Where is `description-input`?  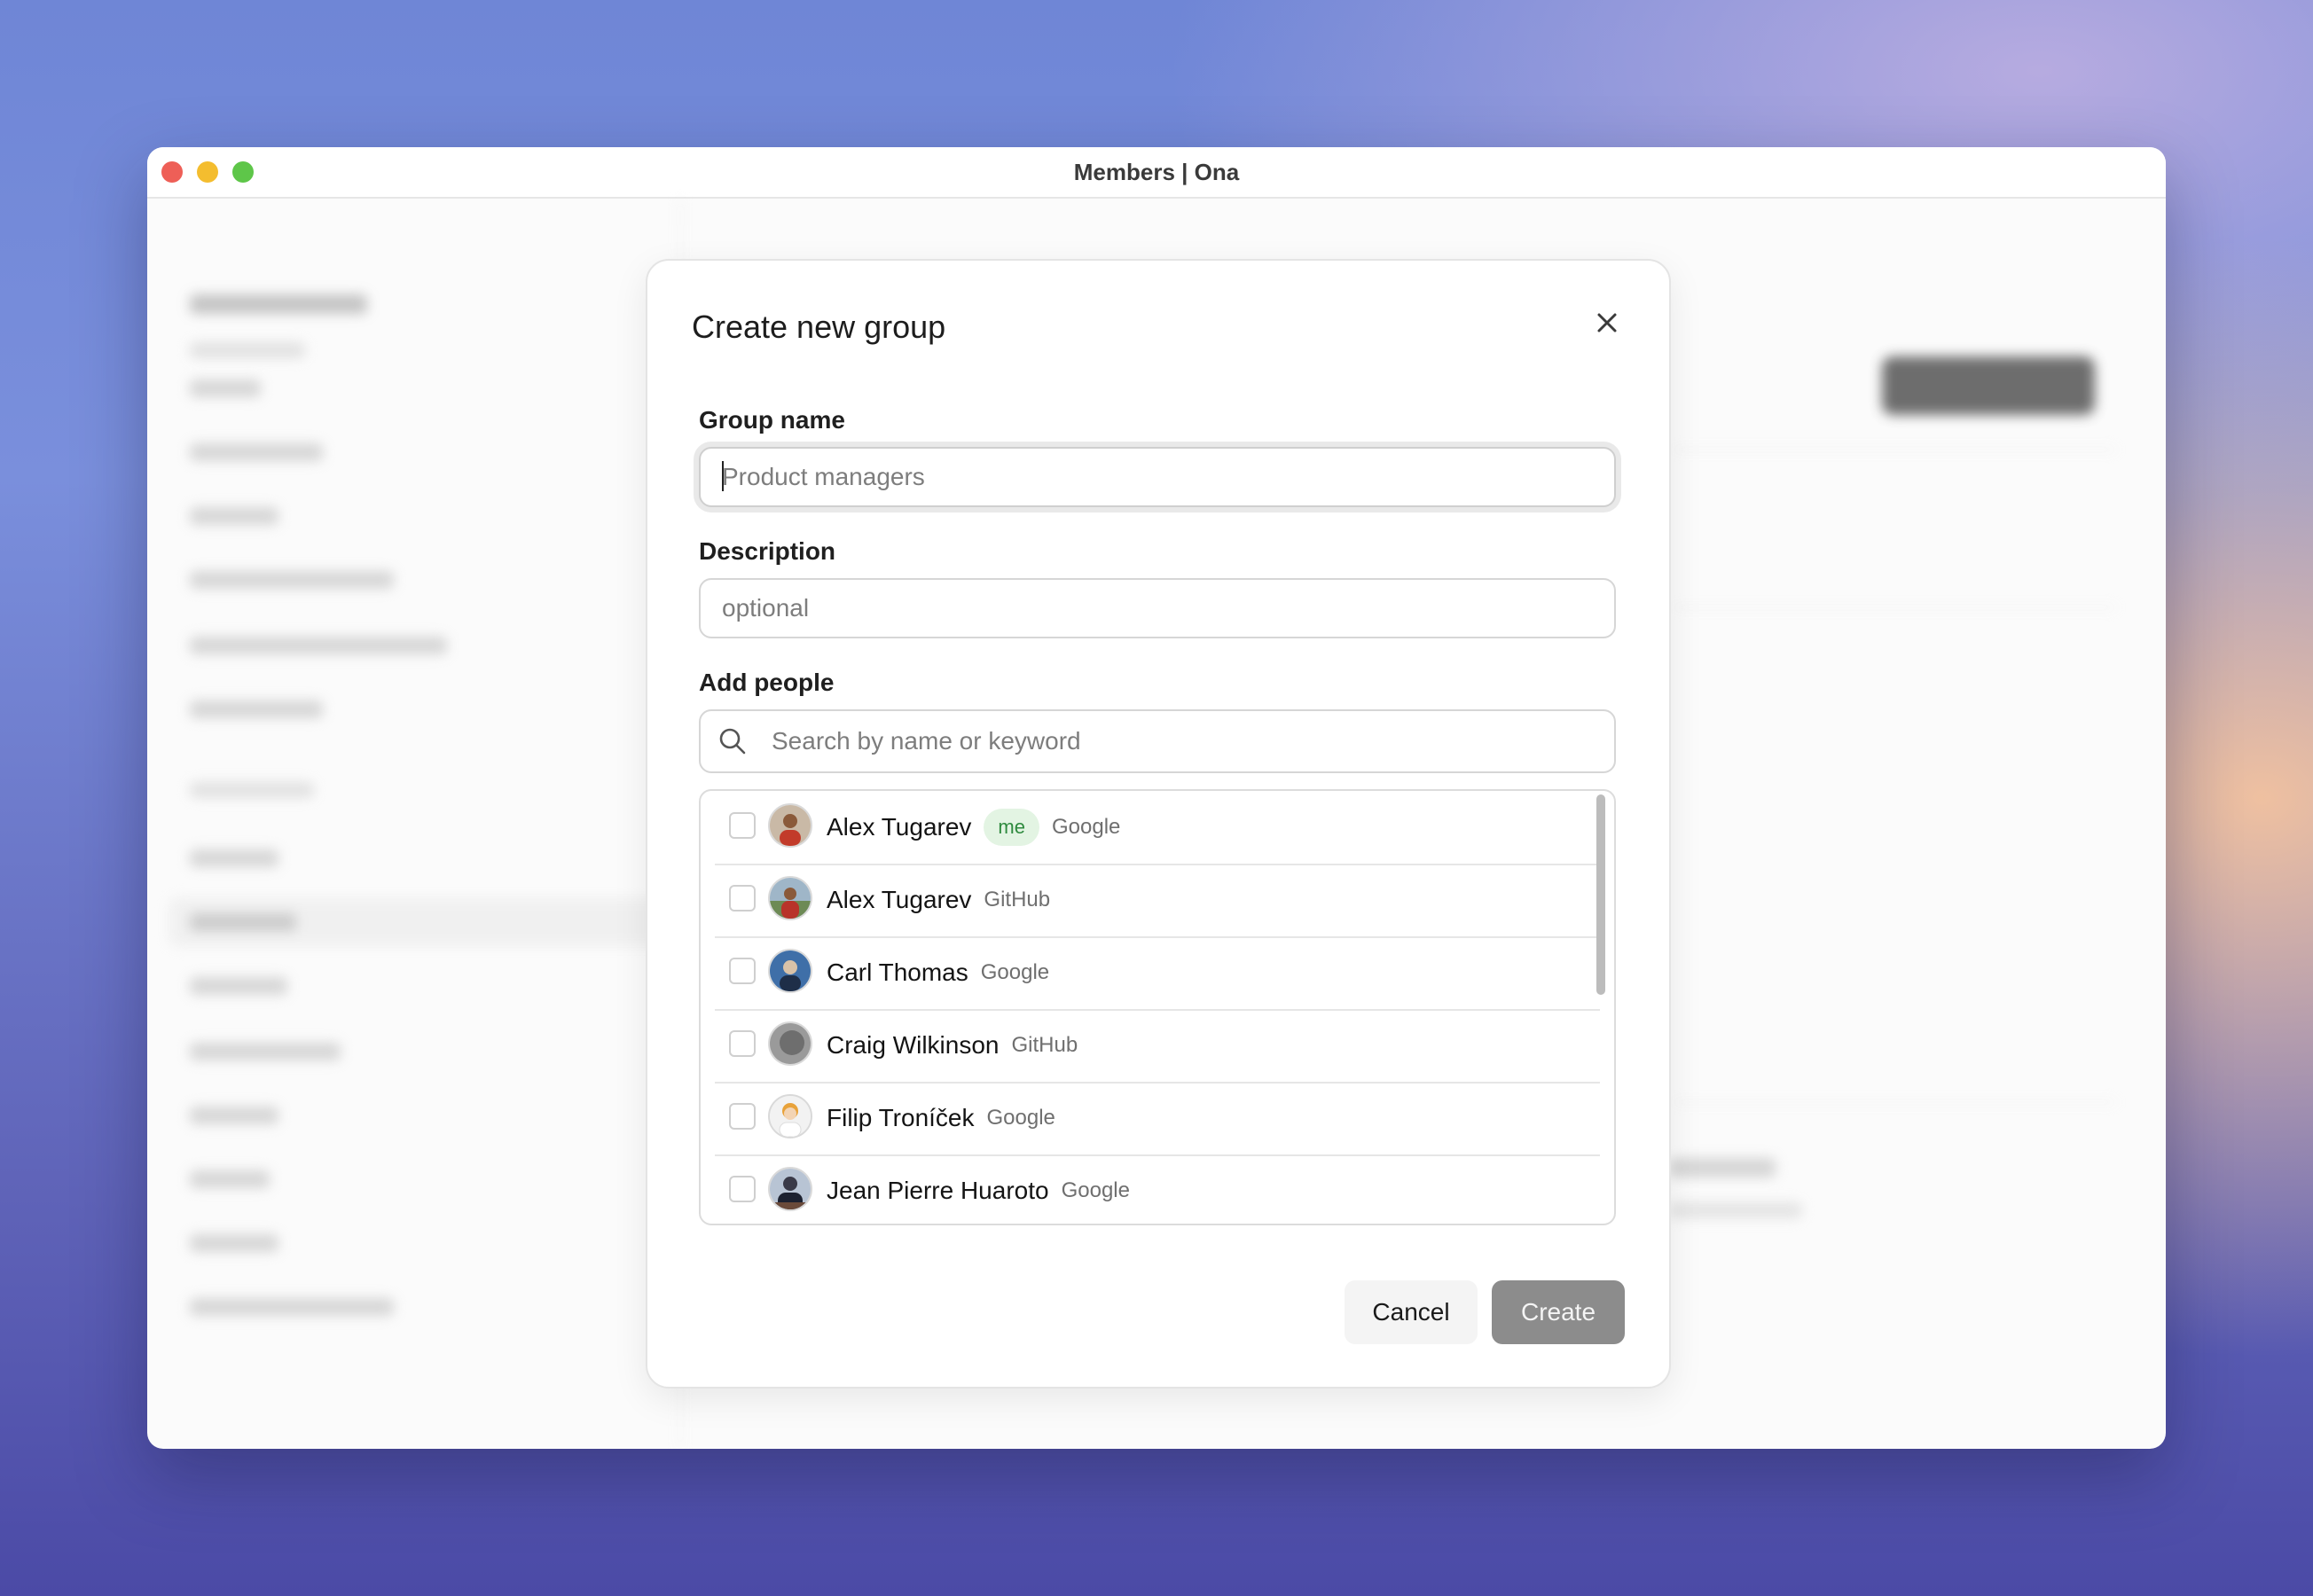
description-input is located at coordinates (1157, 608).